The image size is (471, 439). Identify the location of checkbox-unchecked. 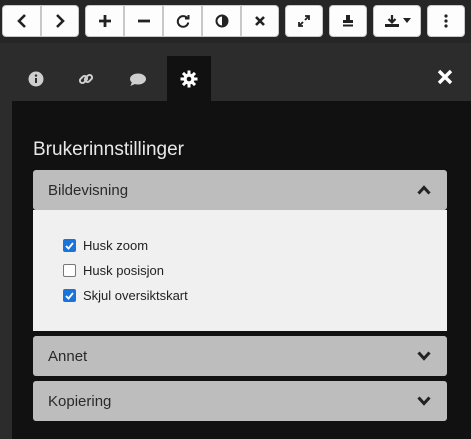
(69, 270).